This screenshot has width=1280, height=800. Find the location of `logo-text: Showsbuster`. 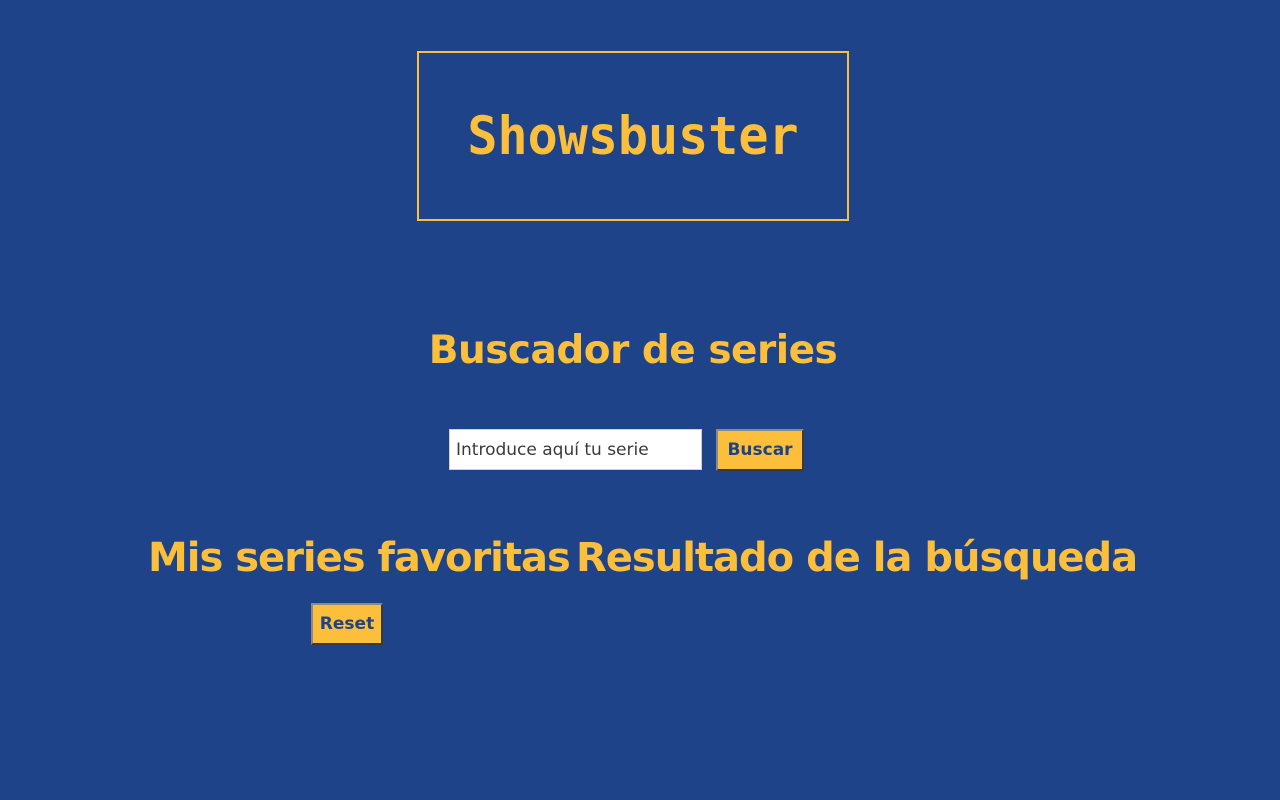

logo-text: Showsbuster is located at coordinates (633, 136).